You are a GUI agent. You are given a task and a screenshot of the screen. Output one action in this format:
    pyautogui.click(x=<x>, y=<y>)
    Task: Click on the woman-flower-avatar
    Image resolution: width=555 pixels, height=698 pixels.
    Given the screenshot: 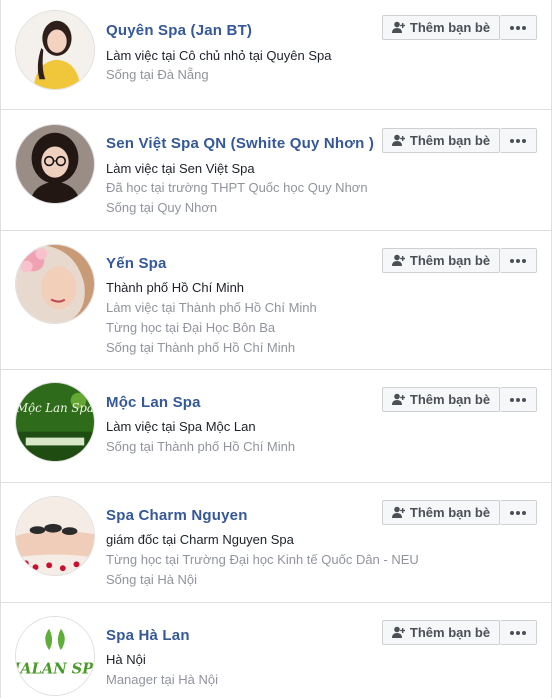 What is the action you would take?
    pyautogui.click(x=55, y=284)
    